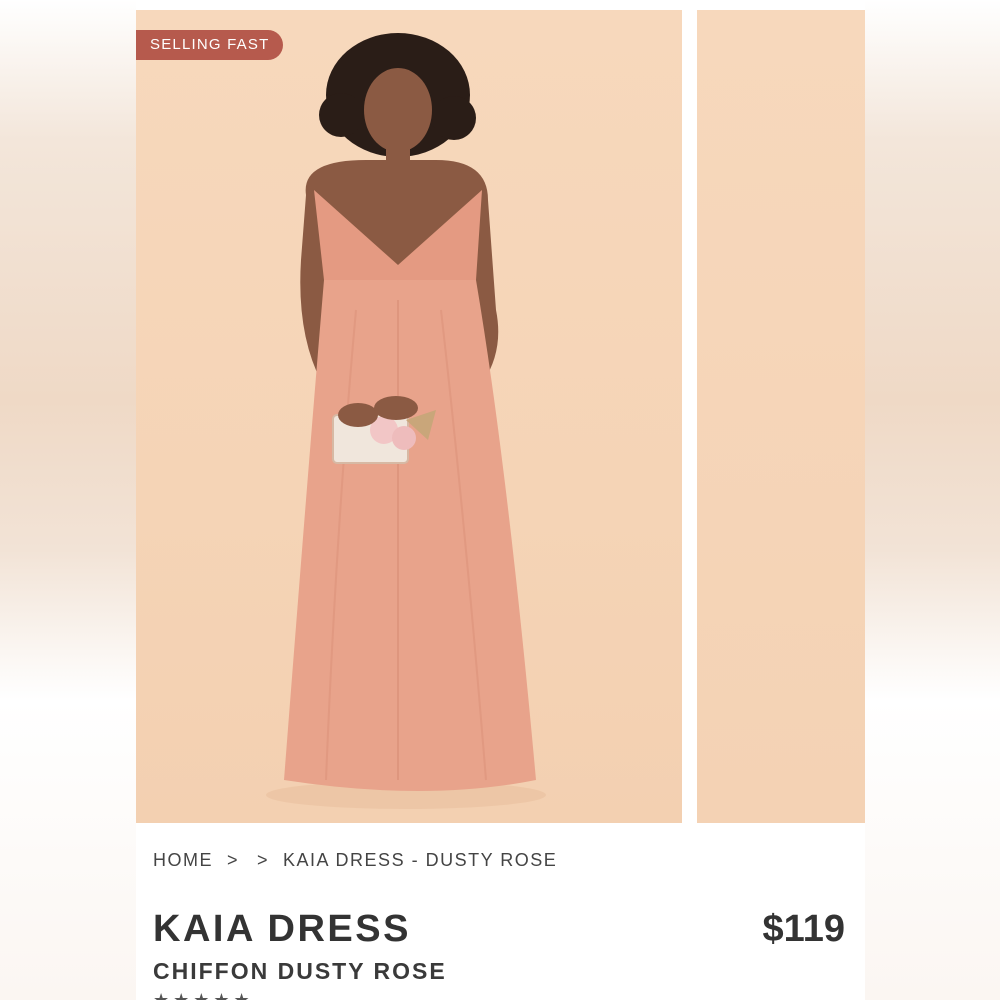 The height and width of the screenshot is (1000, 1000). Describe the element at coordinates (210, 45) in the screenshot. I see `selling-fast-badge: SELLING FAST` at that location.